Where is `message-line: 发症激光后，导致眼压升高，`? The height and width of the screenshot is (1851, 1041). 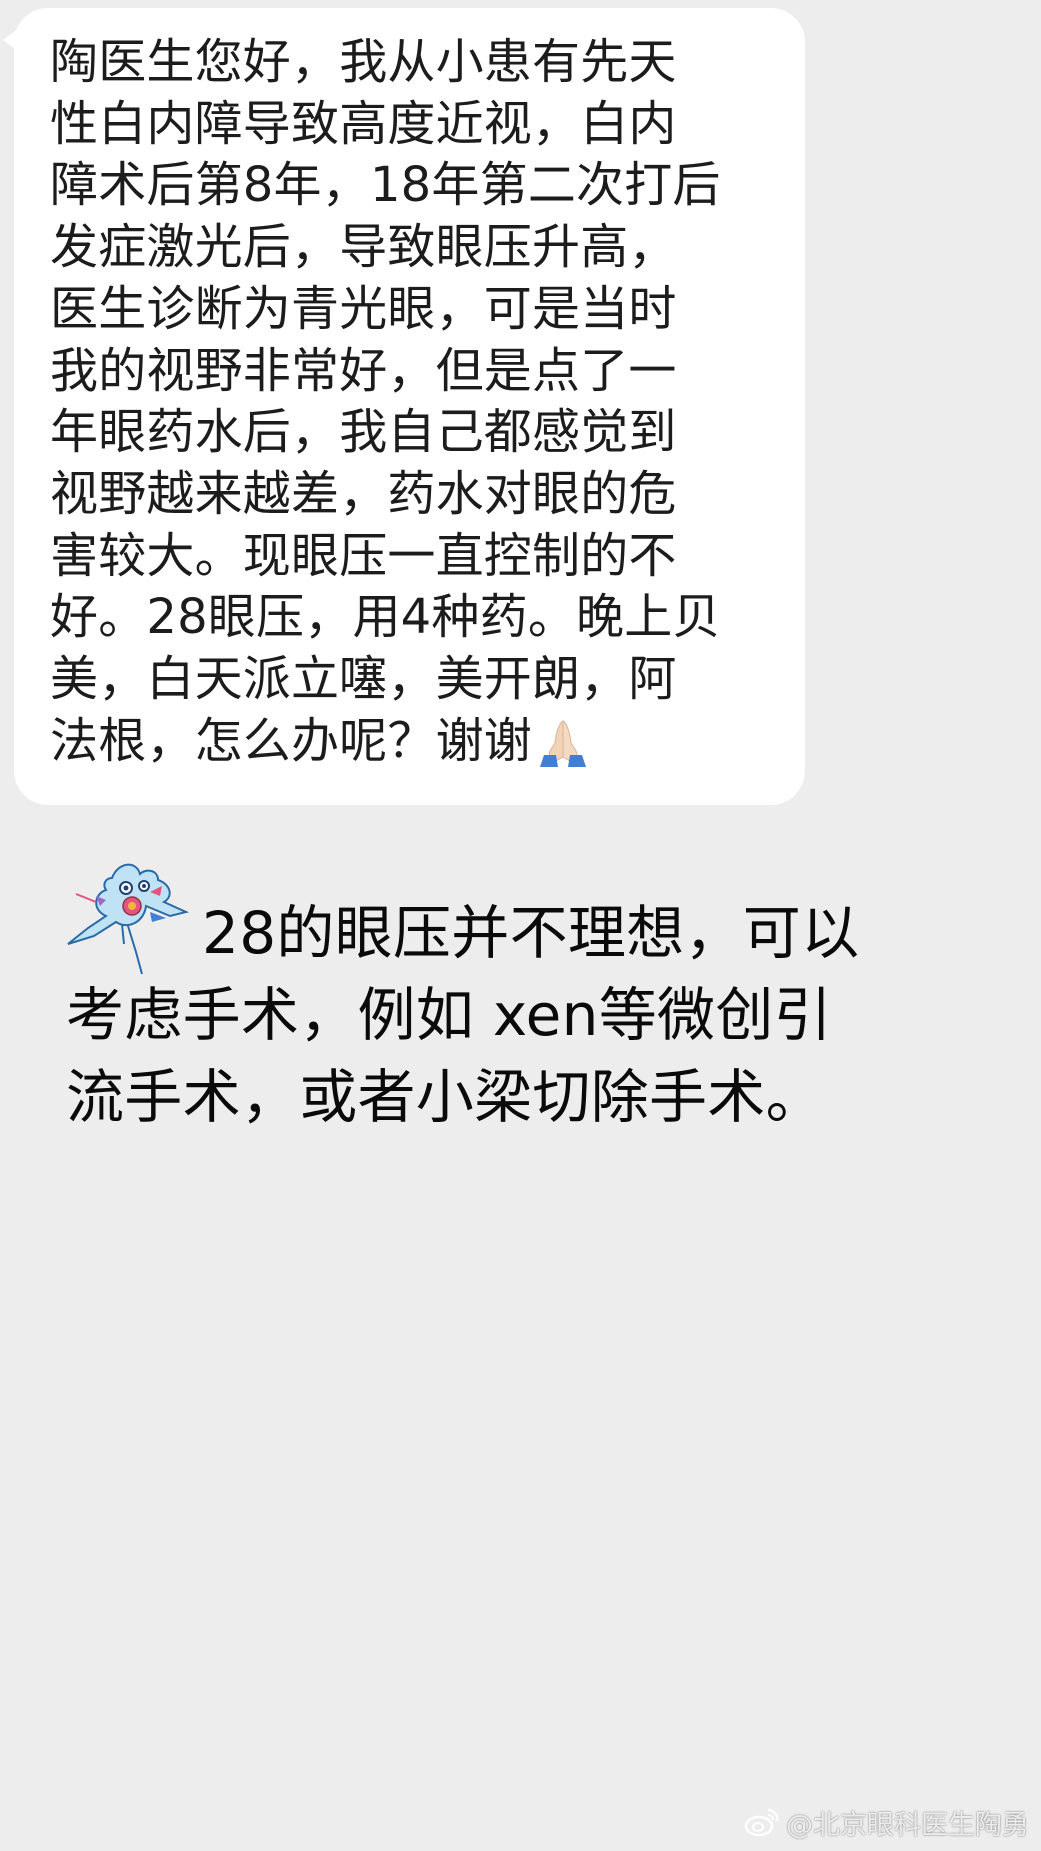 message-line: 发症激光后，导致眼压升高， is located at coordinates (363, 247).